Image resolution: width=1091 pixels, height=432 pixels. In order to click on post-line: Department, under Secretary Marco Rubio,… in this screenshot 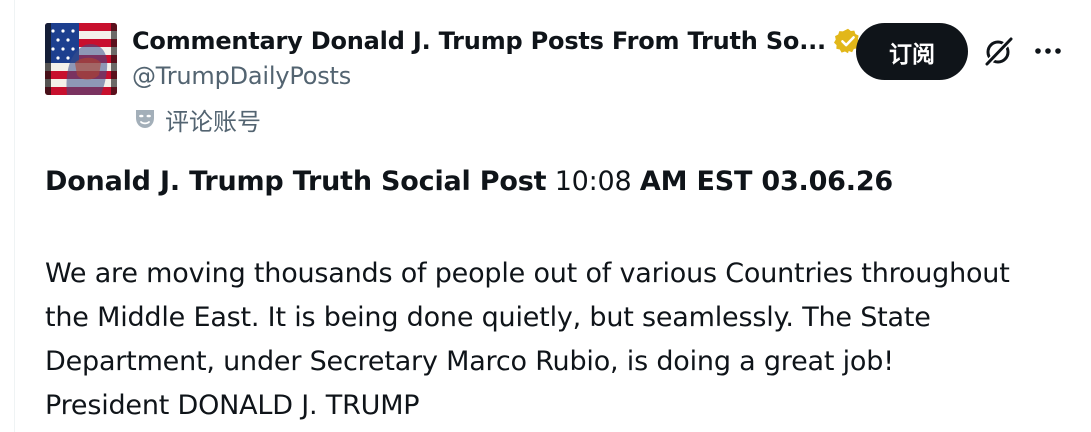, I will do `click(469, 361)`.